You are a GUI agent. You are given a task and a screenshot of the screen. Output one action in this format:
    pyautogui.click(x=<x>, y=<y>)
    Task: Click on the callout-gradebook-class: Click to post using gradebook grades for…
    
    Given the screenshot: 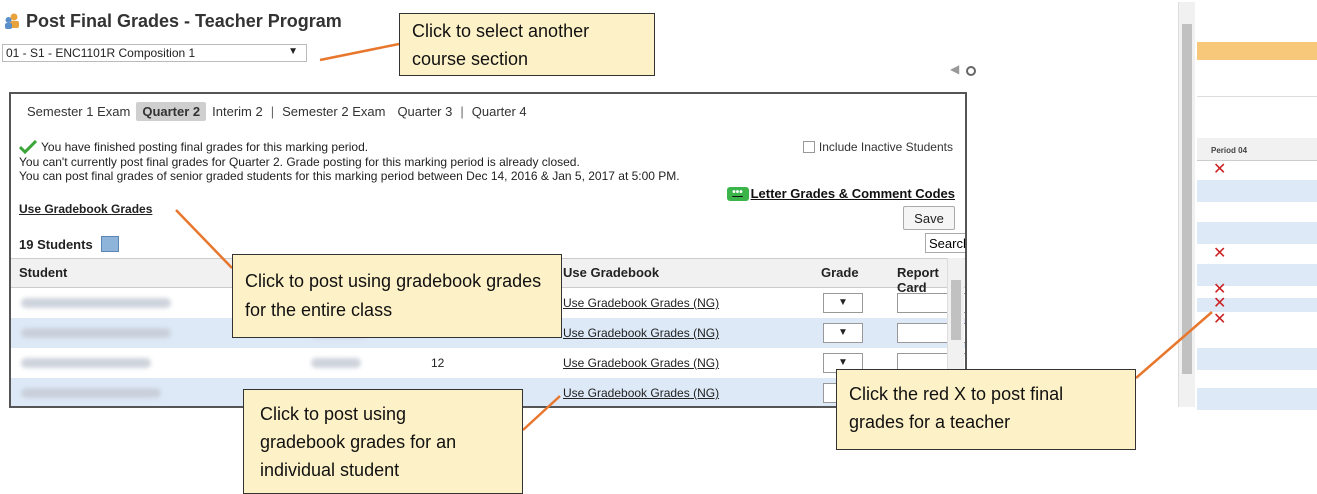 What is the action you would take?
    pyautogui.click(x=397, y=296)
    